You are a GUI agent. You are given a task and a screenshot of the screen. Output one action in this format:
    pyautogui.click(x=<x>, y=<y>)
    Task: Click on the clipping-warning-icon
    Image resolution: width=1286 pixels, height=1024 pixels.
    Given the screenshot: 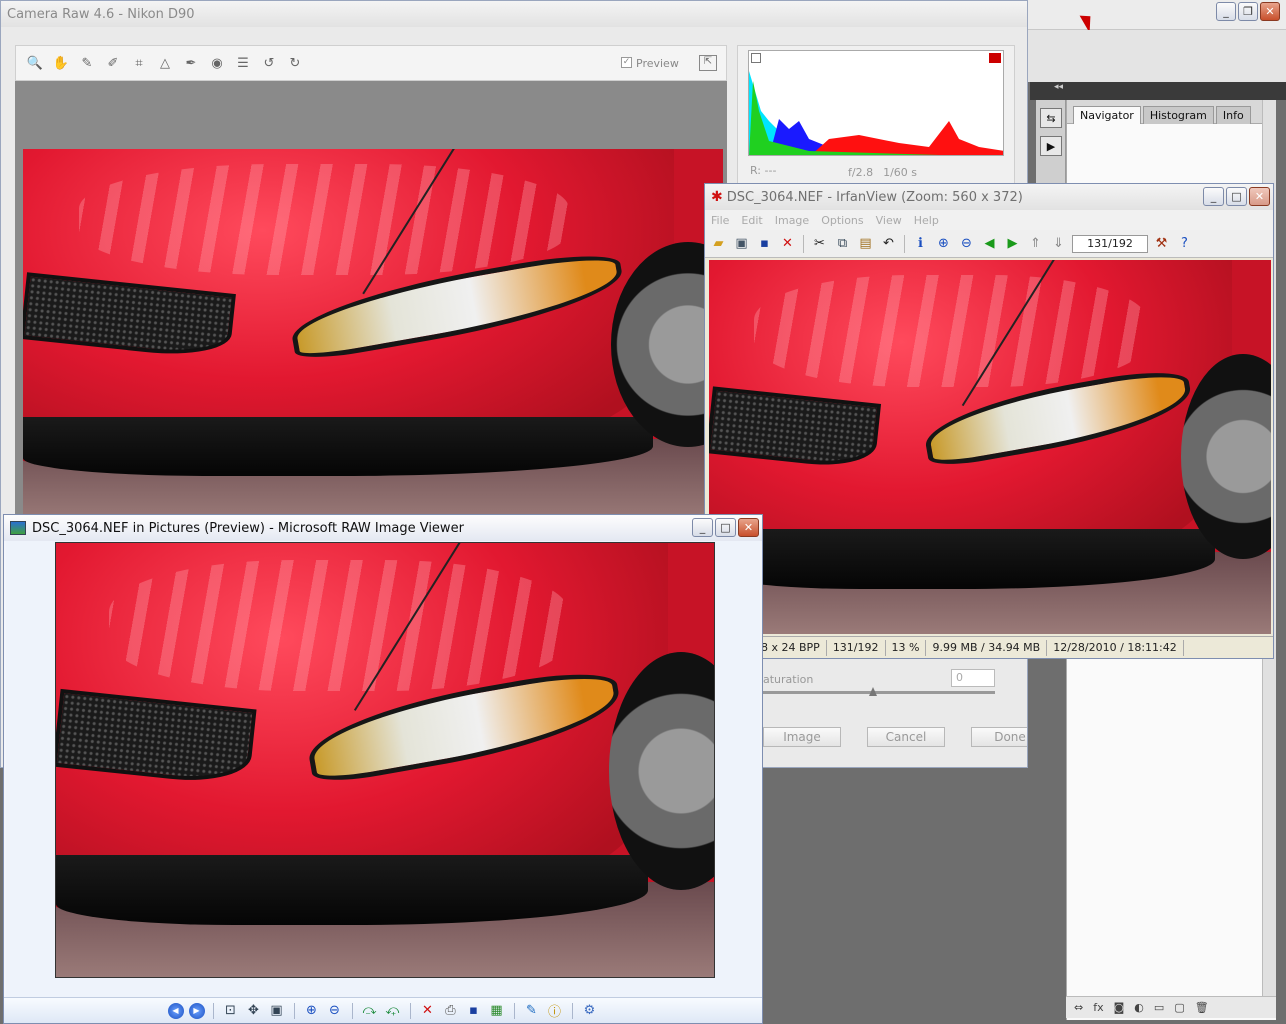 What is the action you would take?
    pyautogui.click(x=995, y=58)
    